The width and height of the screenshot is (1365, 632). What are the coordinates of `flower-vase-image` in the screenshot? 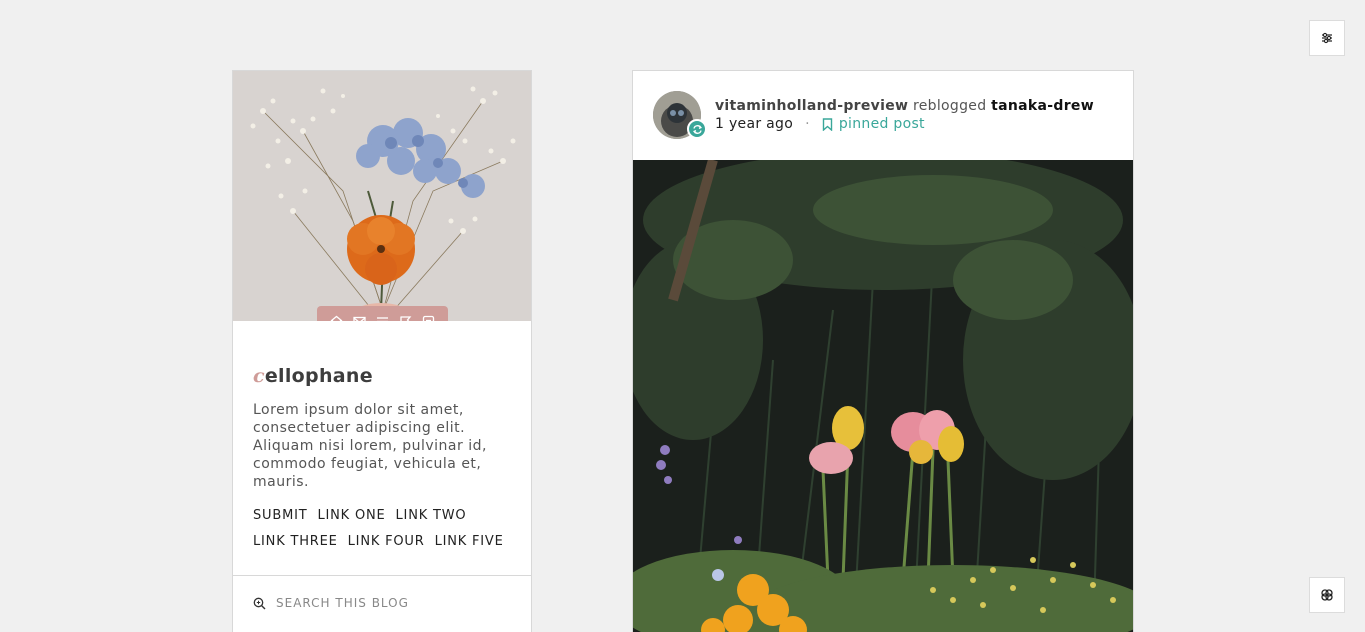 It's located at (382, 196).